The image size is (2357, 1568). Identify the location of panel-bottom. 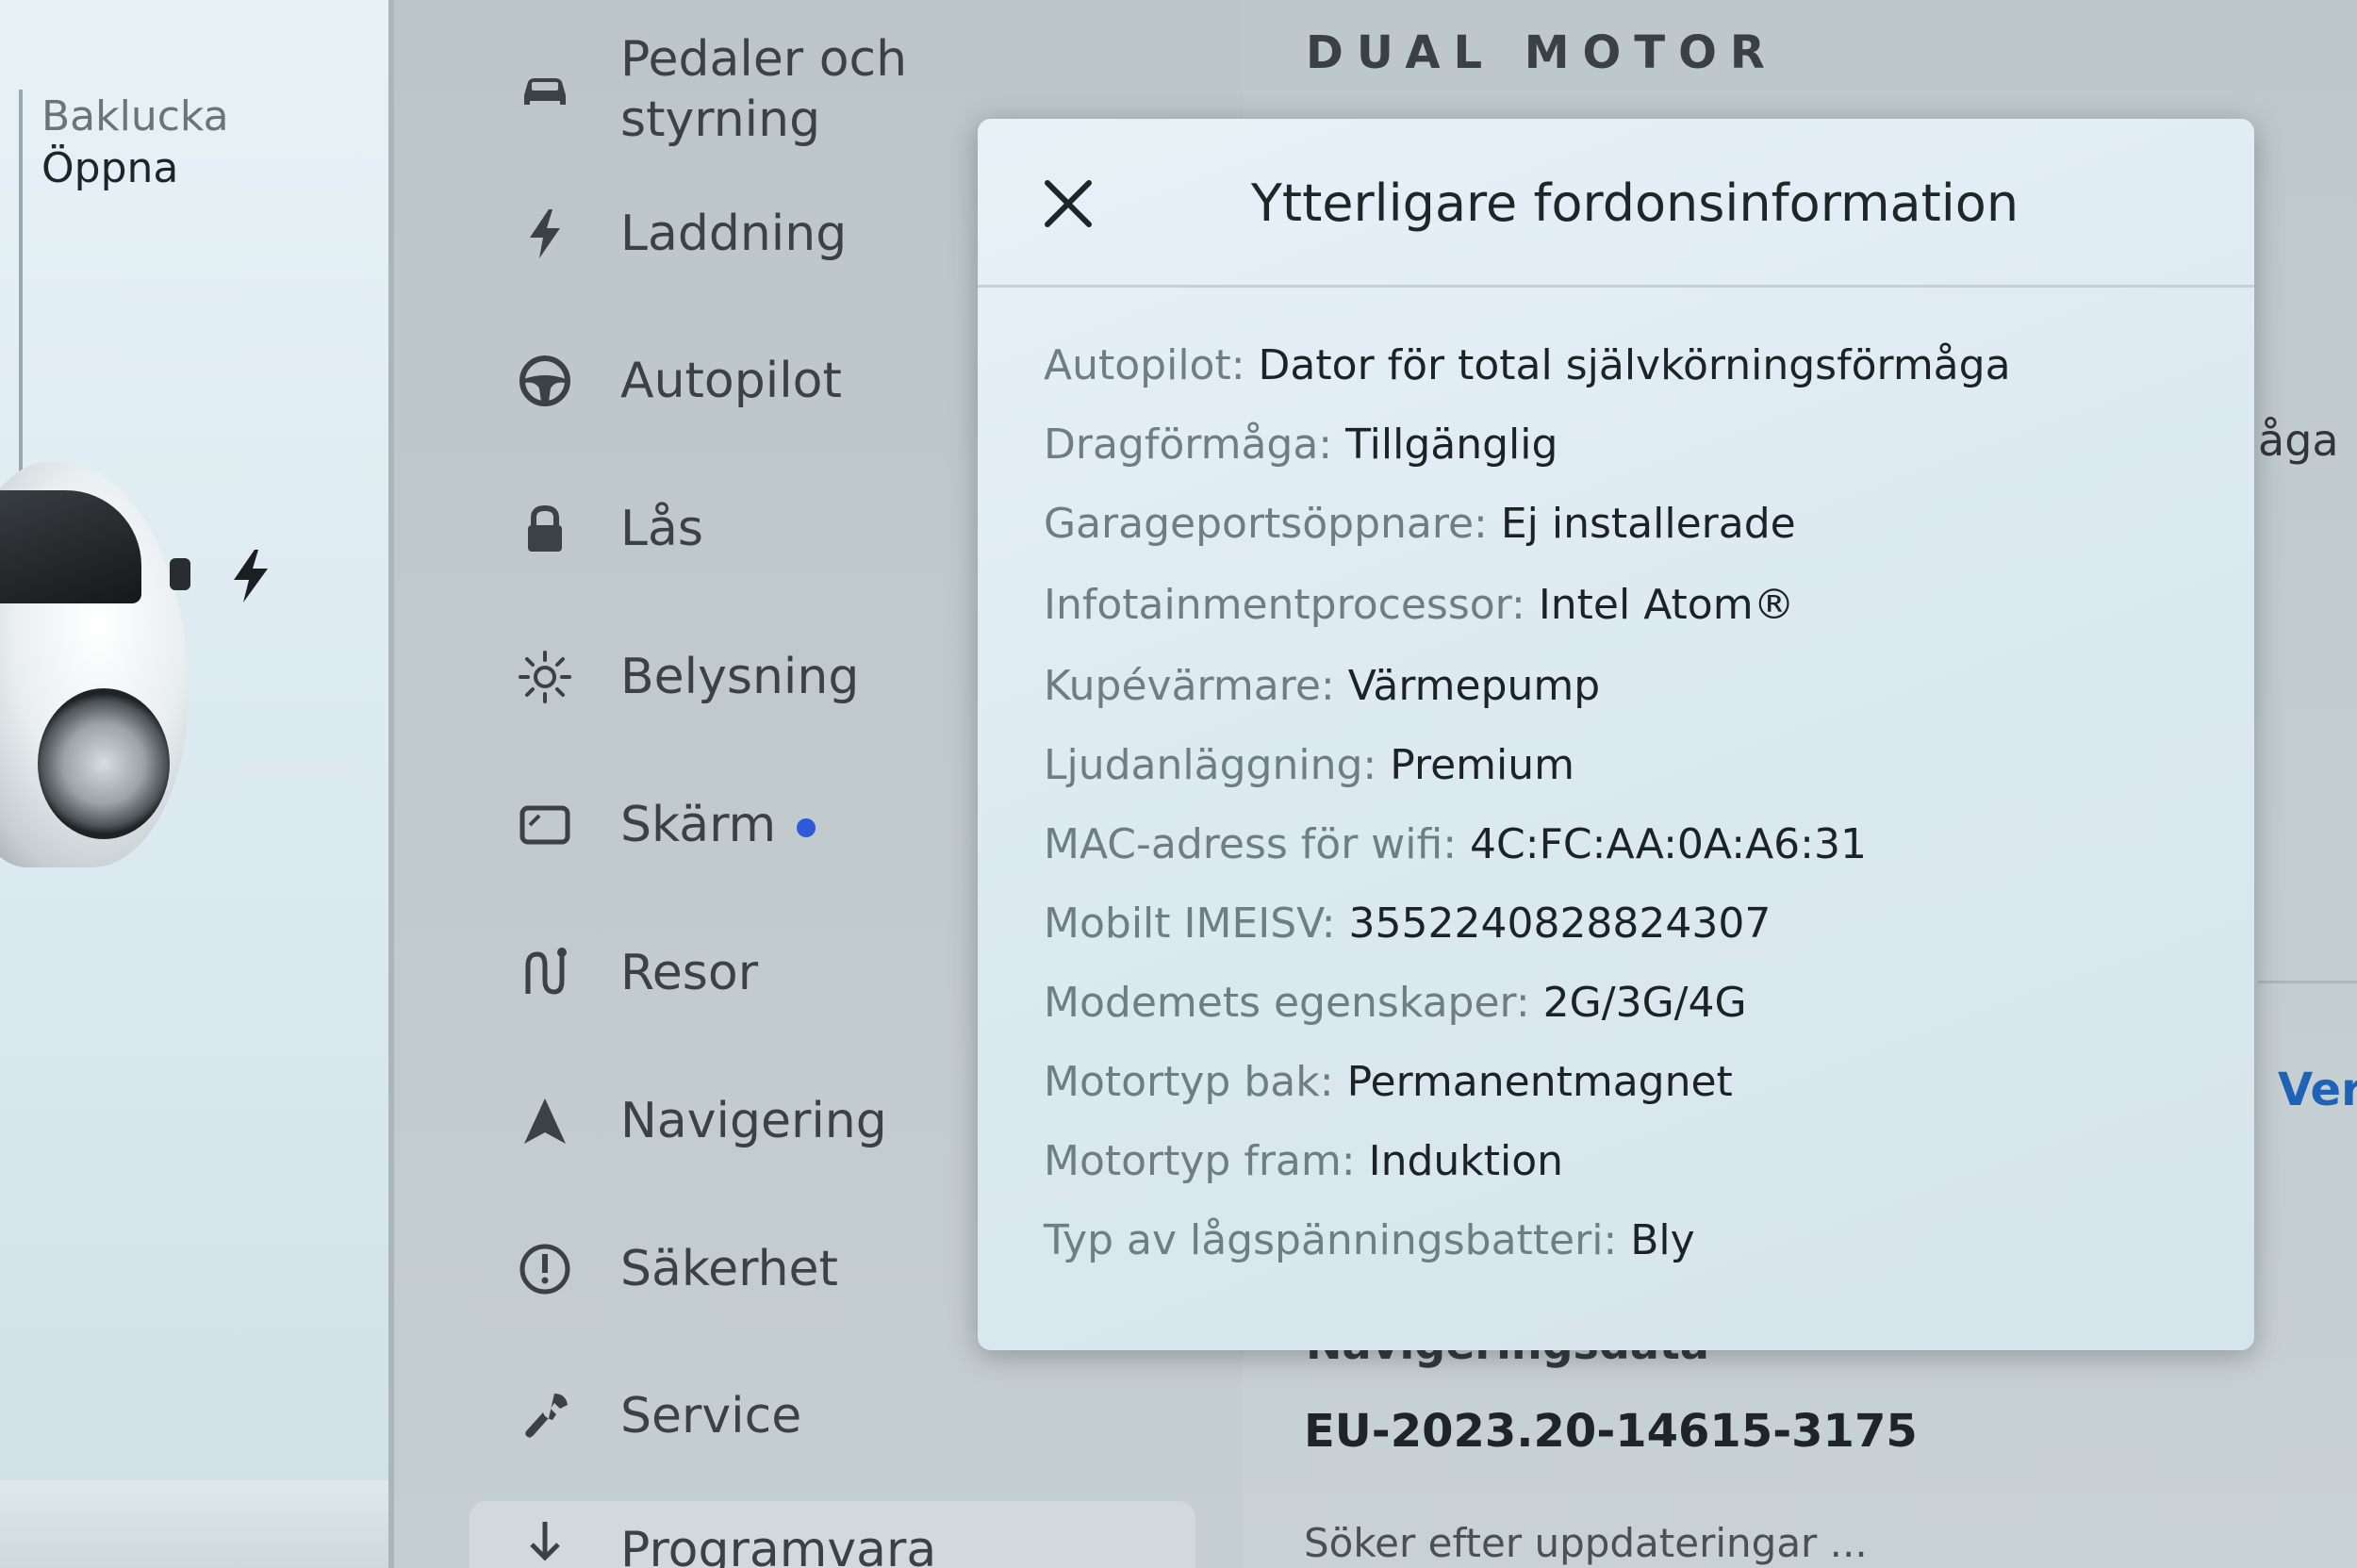
(194, 1524).